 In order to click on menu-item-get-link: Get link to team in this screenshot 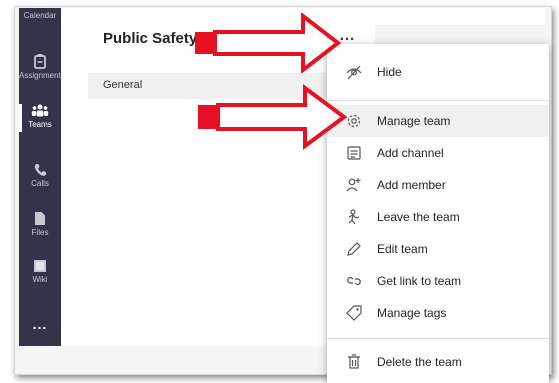, I will do `click(438, 281)`.